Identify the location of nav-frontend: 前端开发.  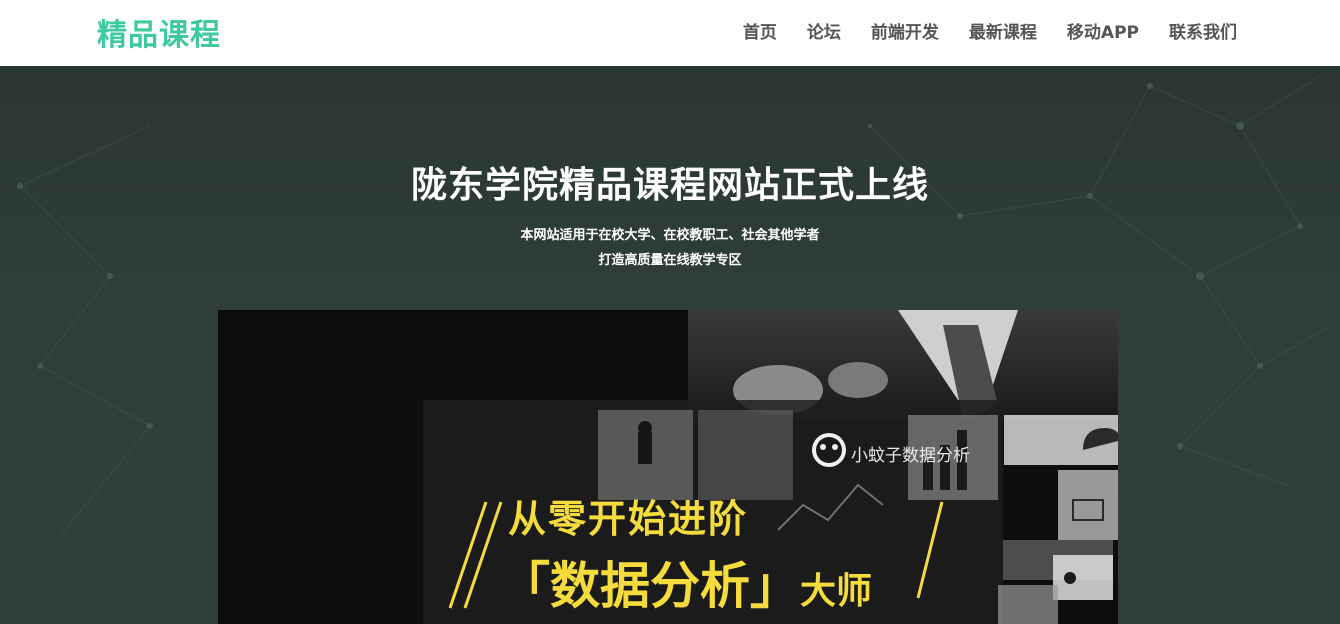
(905, 30).